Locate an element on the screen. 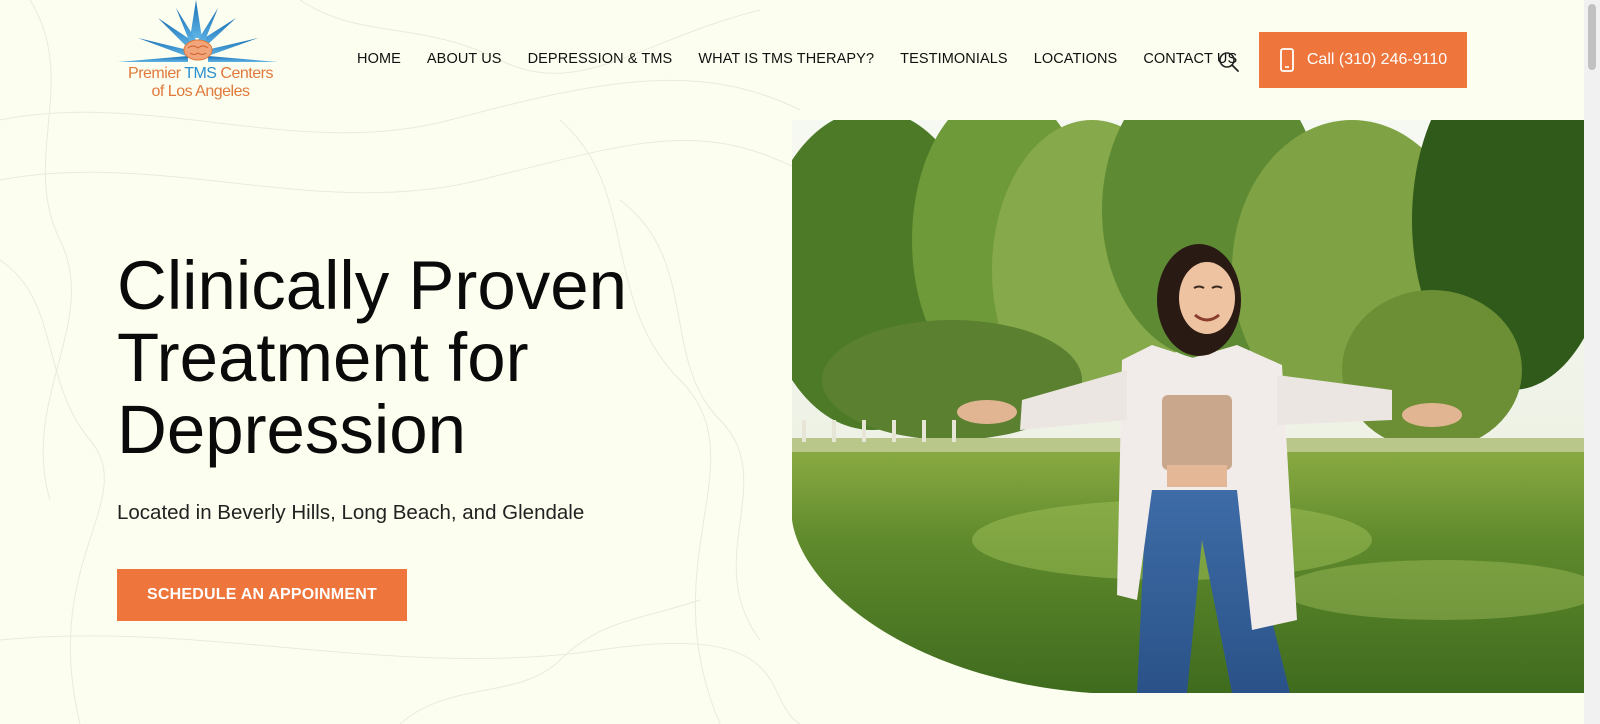 This screenshot has width=1600, height=724. nav-item-locations: LOCATIONS is located at coordinates (1076, 59).